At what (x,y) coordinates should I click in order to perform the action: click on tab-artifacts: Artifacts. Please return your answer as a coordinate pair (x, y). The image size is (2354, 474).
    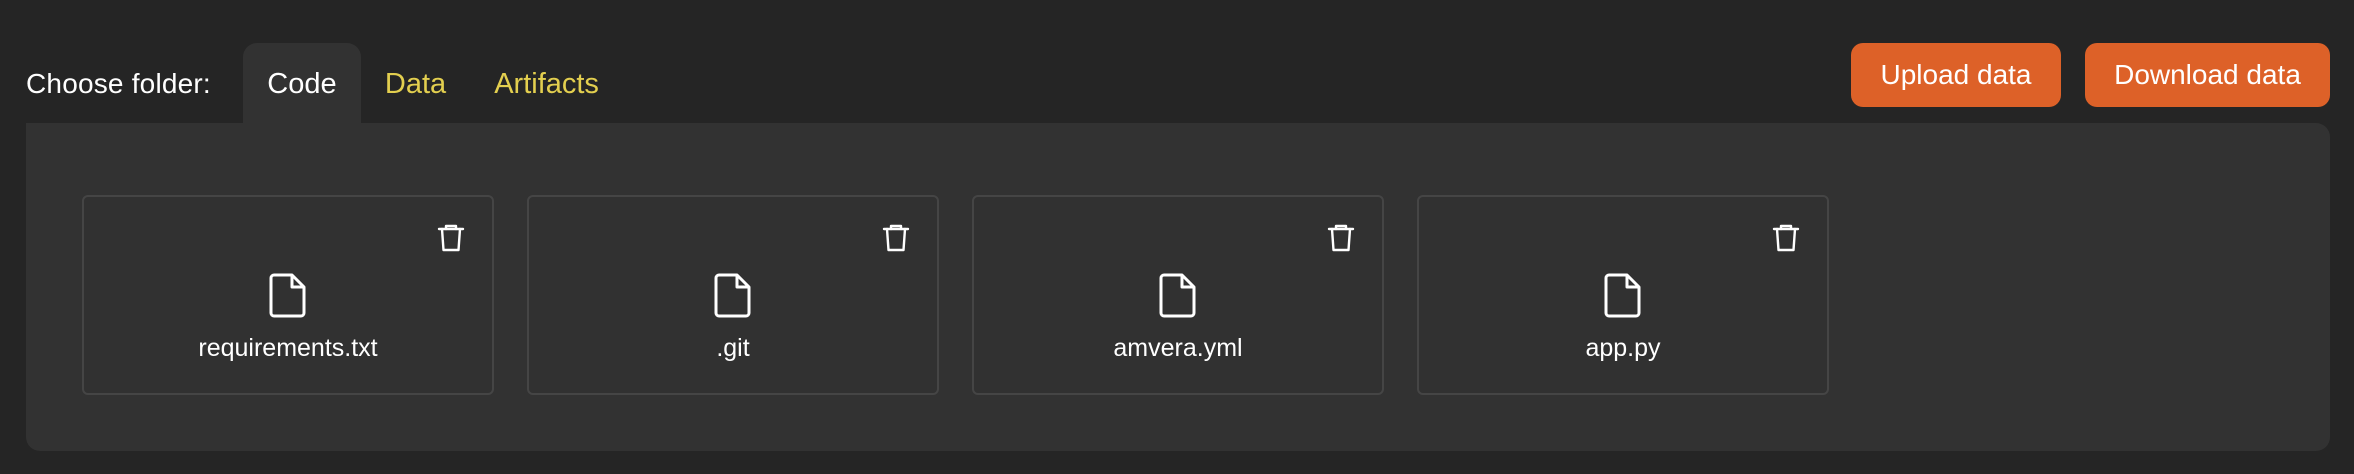
    Looking at the image, I should click on (546, 84).